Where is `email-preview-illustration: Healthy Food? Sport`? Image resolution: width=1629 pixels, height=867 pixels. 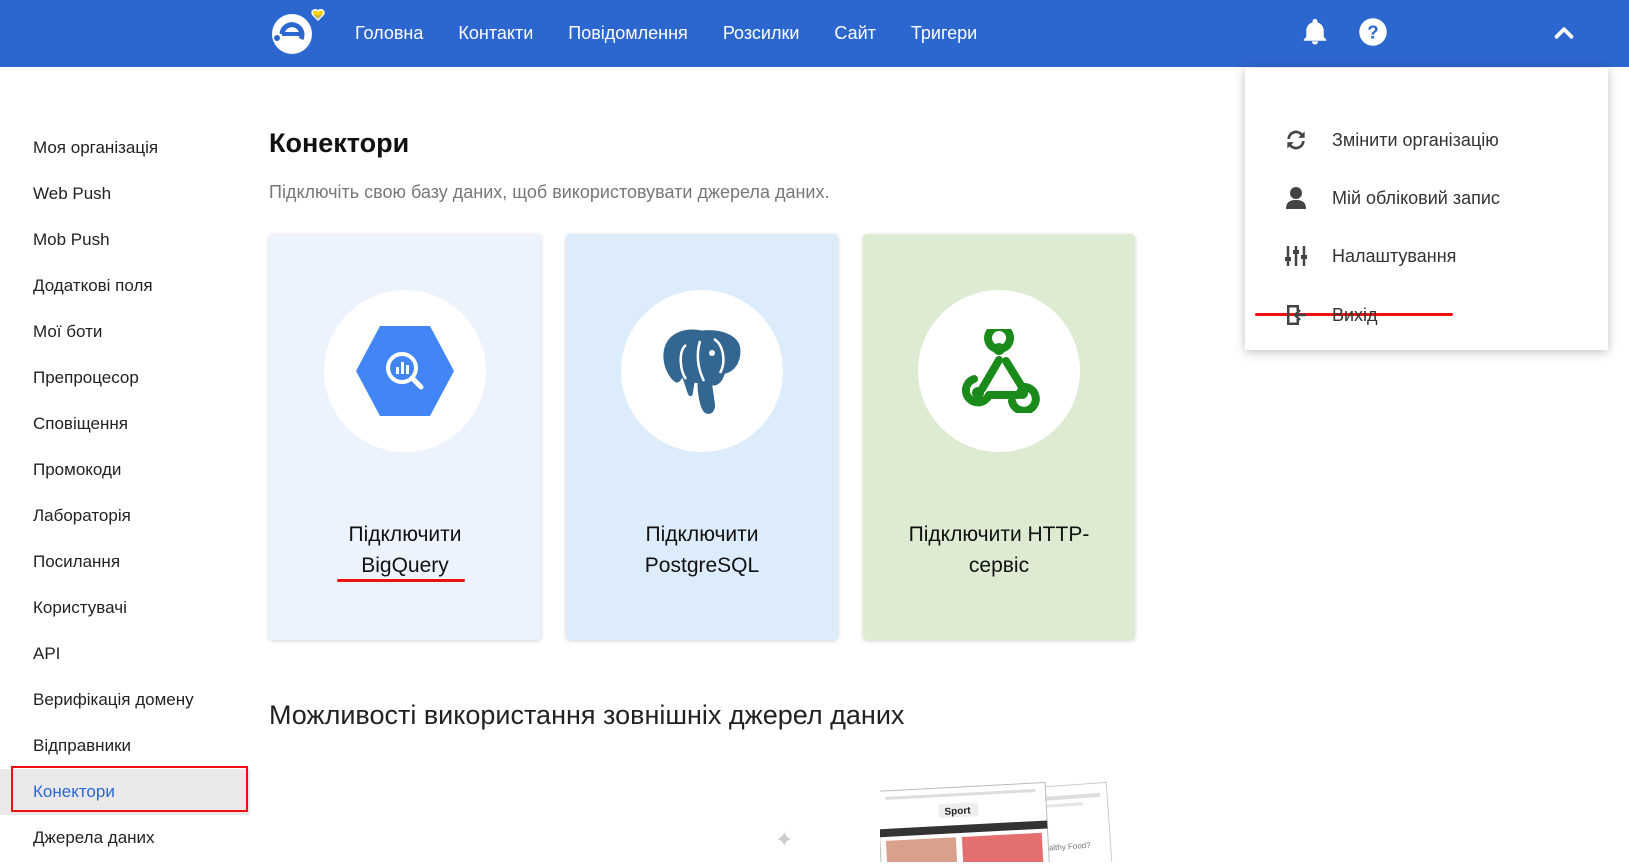 email-preview-illustration: Healthy Food? Sport is located at coordinates (995, 823).